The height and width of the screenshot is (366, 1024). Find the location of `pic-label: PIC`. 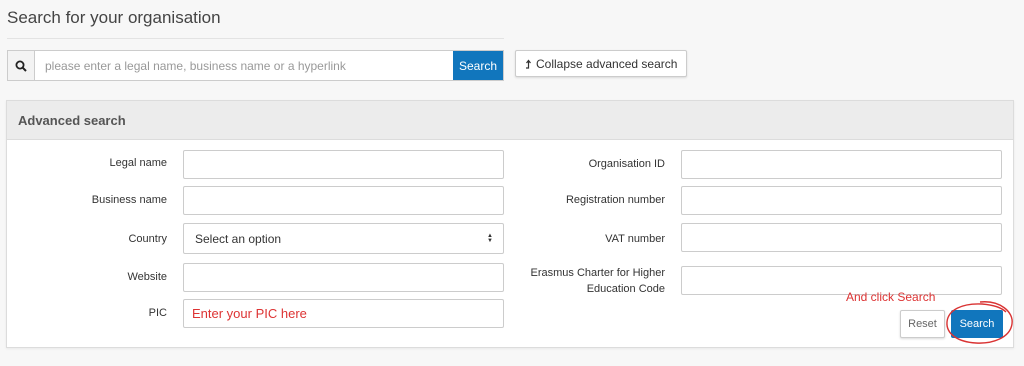

pic-label: PIC is located at coordinates (157, 313).